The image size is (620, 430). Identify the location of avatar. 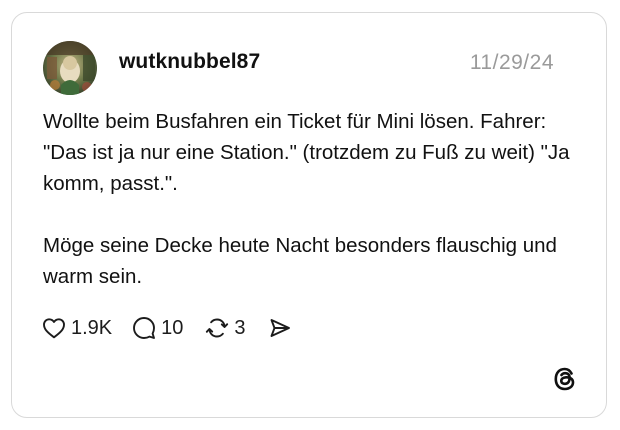
(70, 68).